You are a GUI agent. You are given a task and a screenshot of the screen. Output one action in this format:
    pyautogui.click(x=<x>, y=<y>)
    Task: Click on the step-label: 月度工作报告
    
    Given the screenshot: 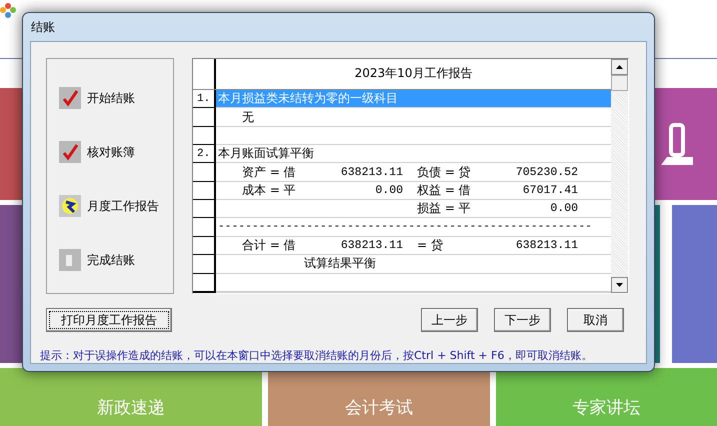 What is the action you would take?
    pyautogui.click(x=123, y=206)
    